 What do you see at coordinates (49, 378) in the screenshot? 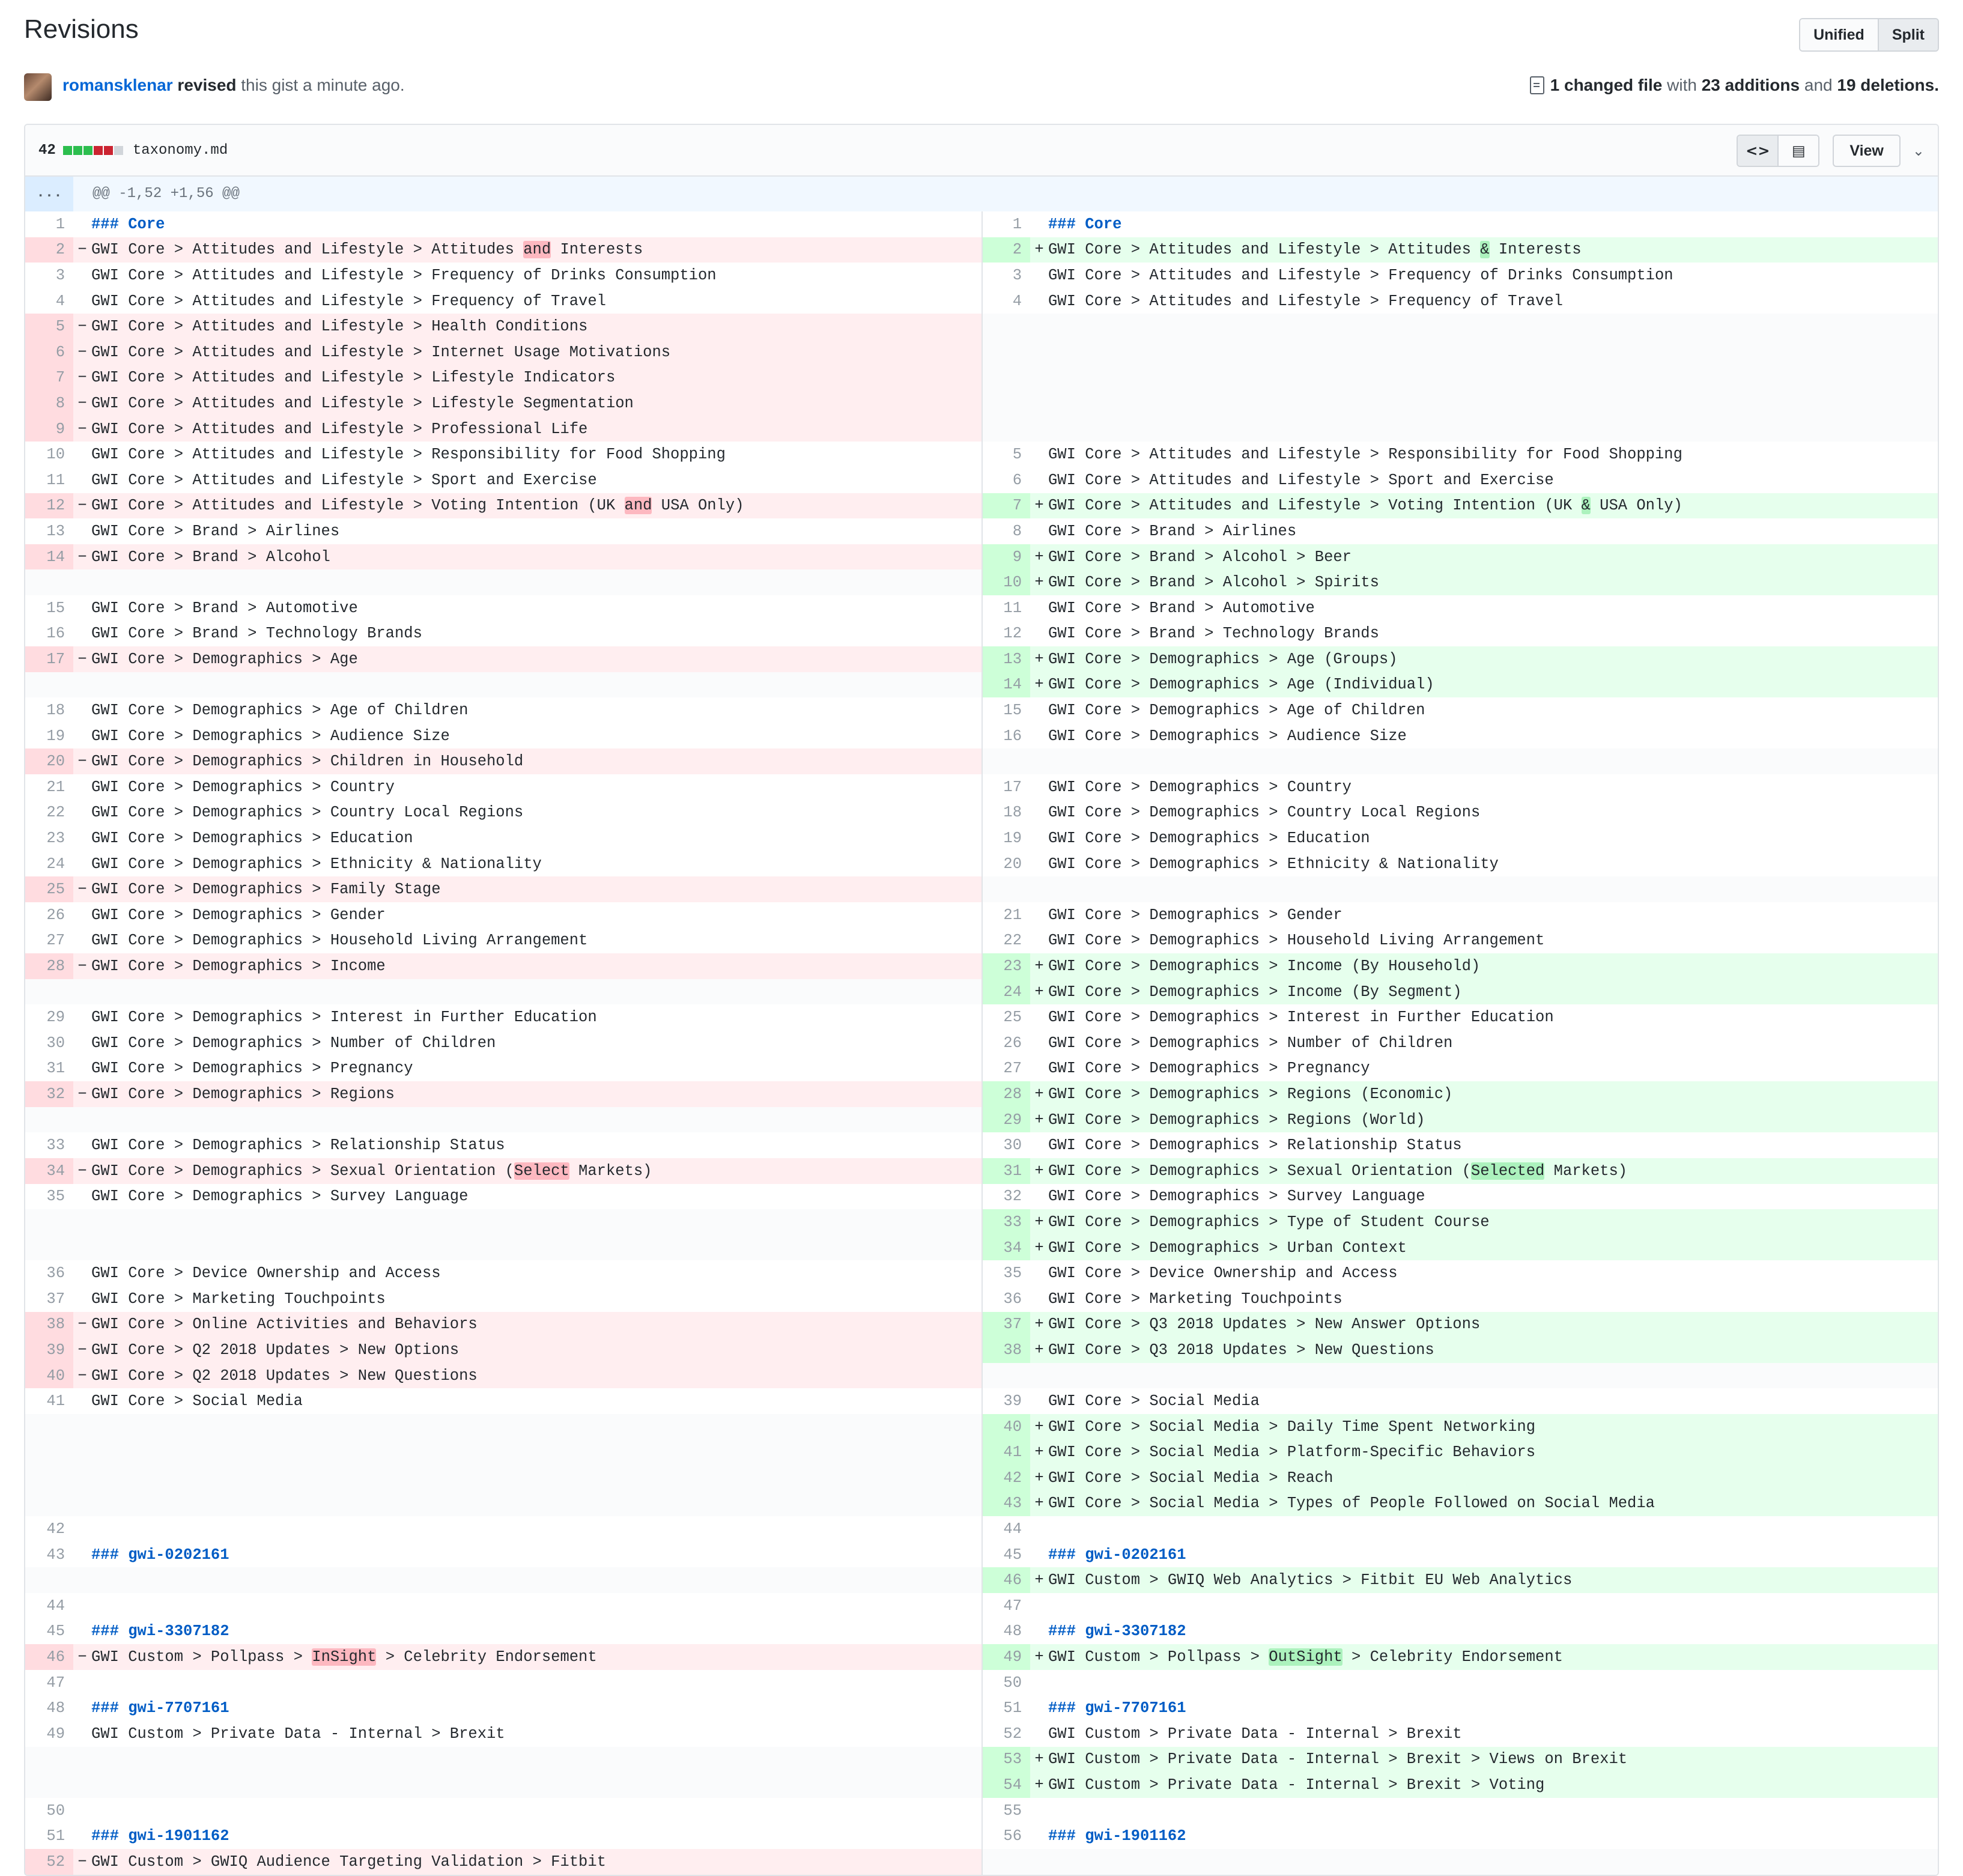
I see `l-line-number: 7` at bounding box center [49, 378].